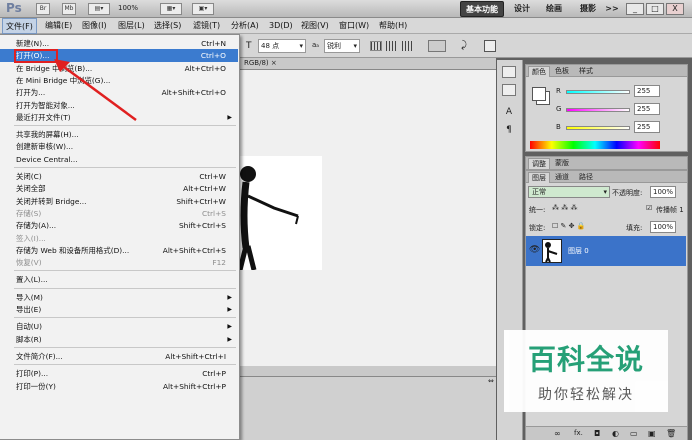  I want to click on panel-resize-icon: ⇔, so click(492, 381).